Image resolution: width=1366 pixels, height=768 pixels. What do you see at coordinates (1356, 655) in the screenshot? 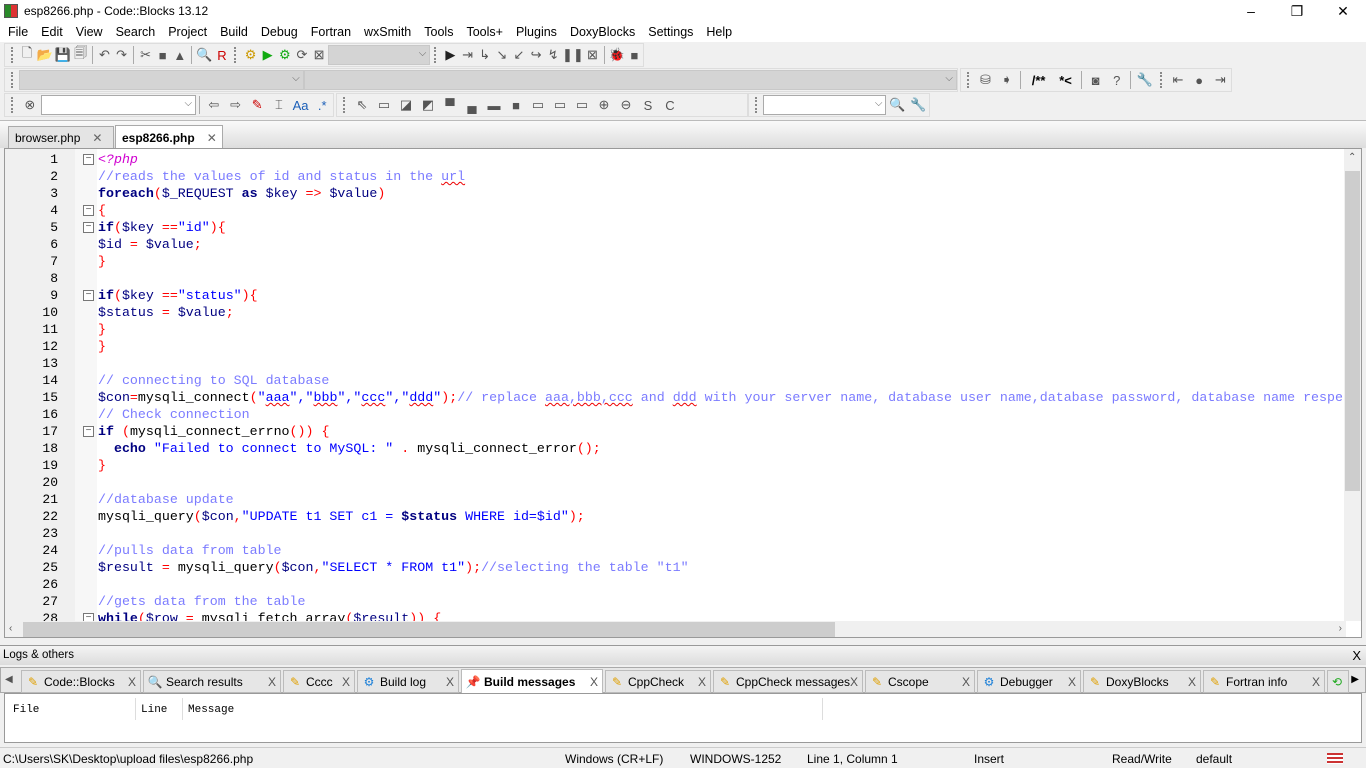
I see `close-logs-button: X` at bounding box center [1356, 655].